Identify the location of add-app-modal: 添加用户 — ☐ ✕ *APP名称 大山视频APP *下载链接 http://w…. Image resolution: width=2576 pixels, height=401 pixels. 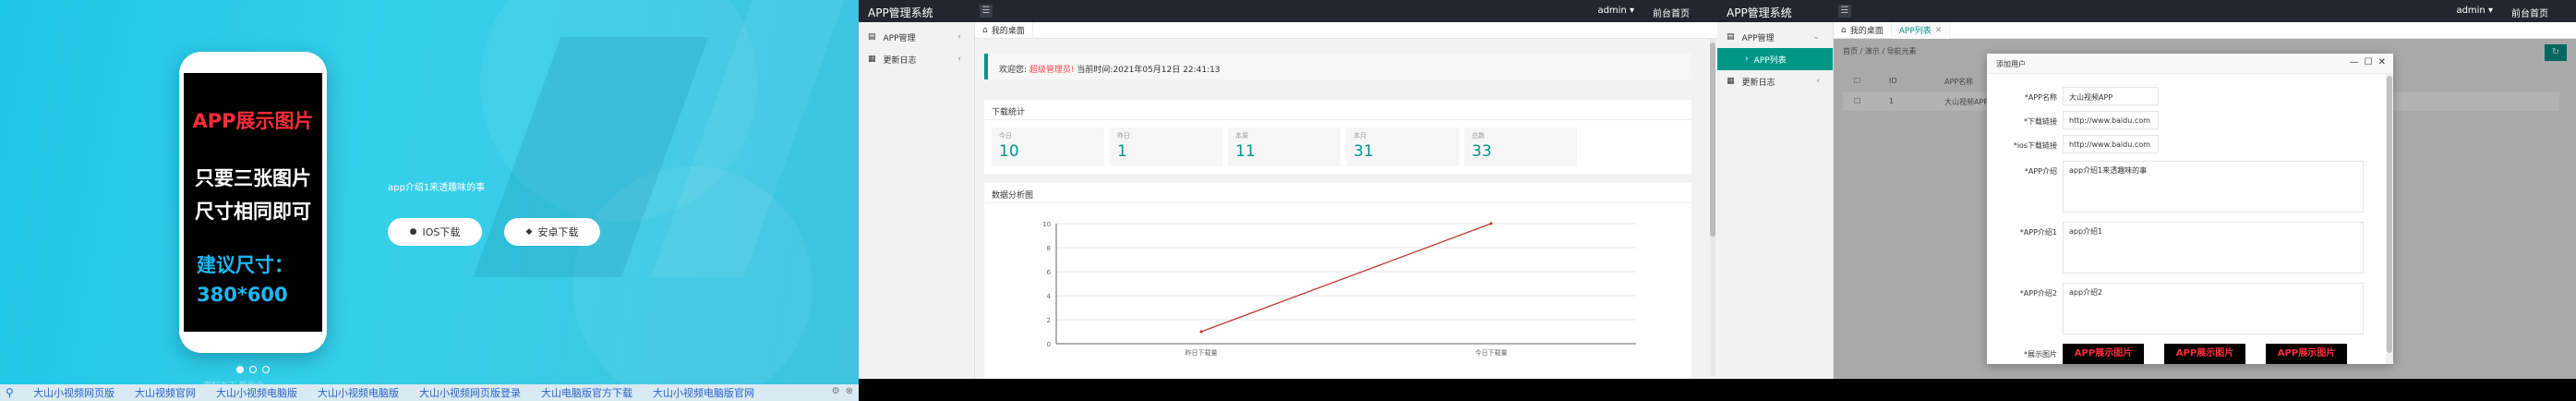
(2190, 209).